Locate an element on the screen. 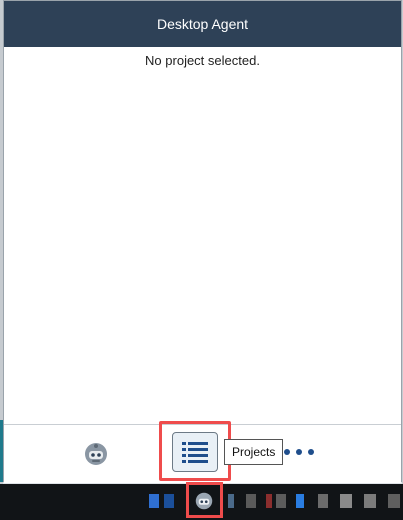 This screenshot has height=520, width=403. taskbar is located at coordinates (201, 501).